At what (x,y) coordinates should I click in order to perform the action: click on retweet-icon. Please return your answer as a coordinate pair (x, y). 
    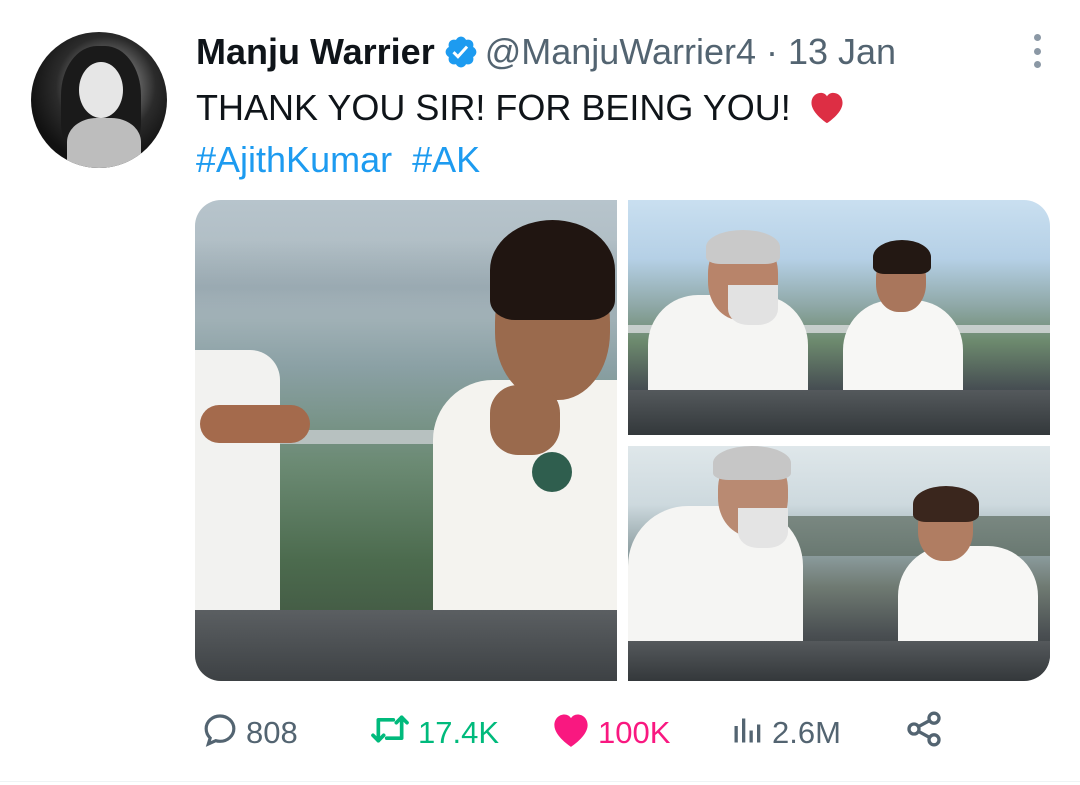
    Looking at the image, I should click on (393, 733).